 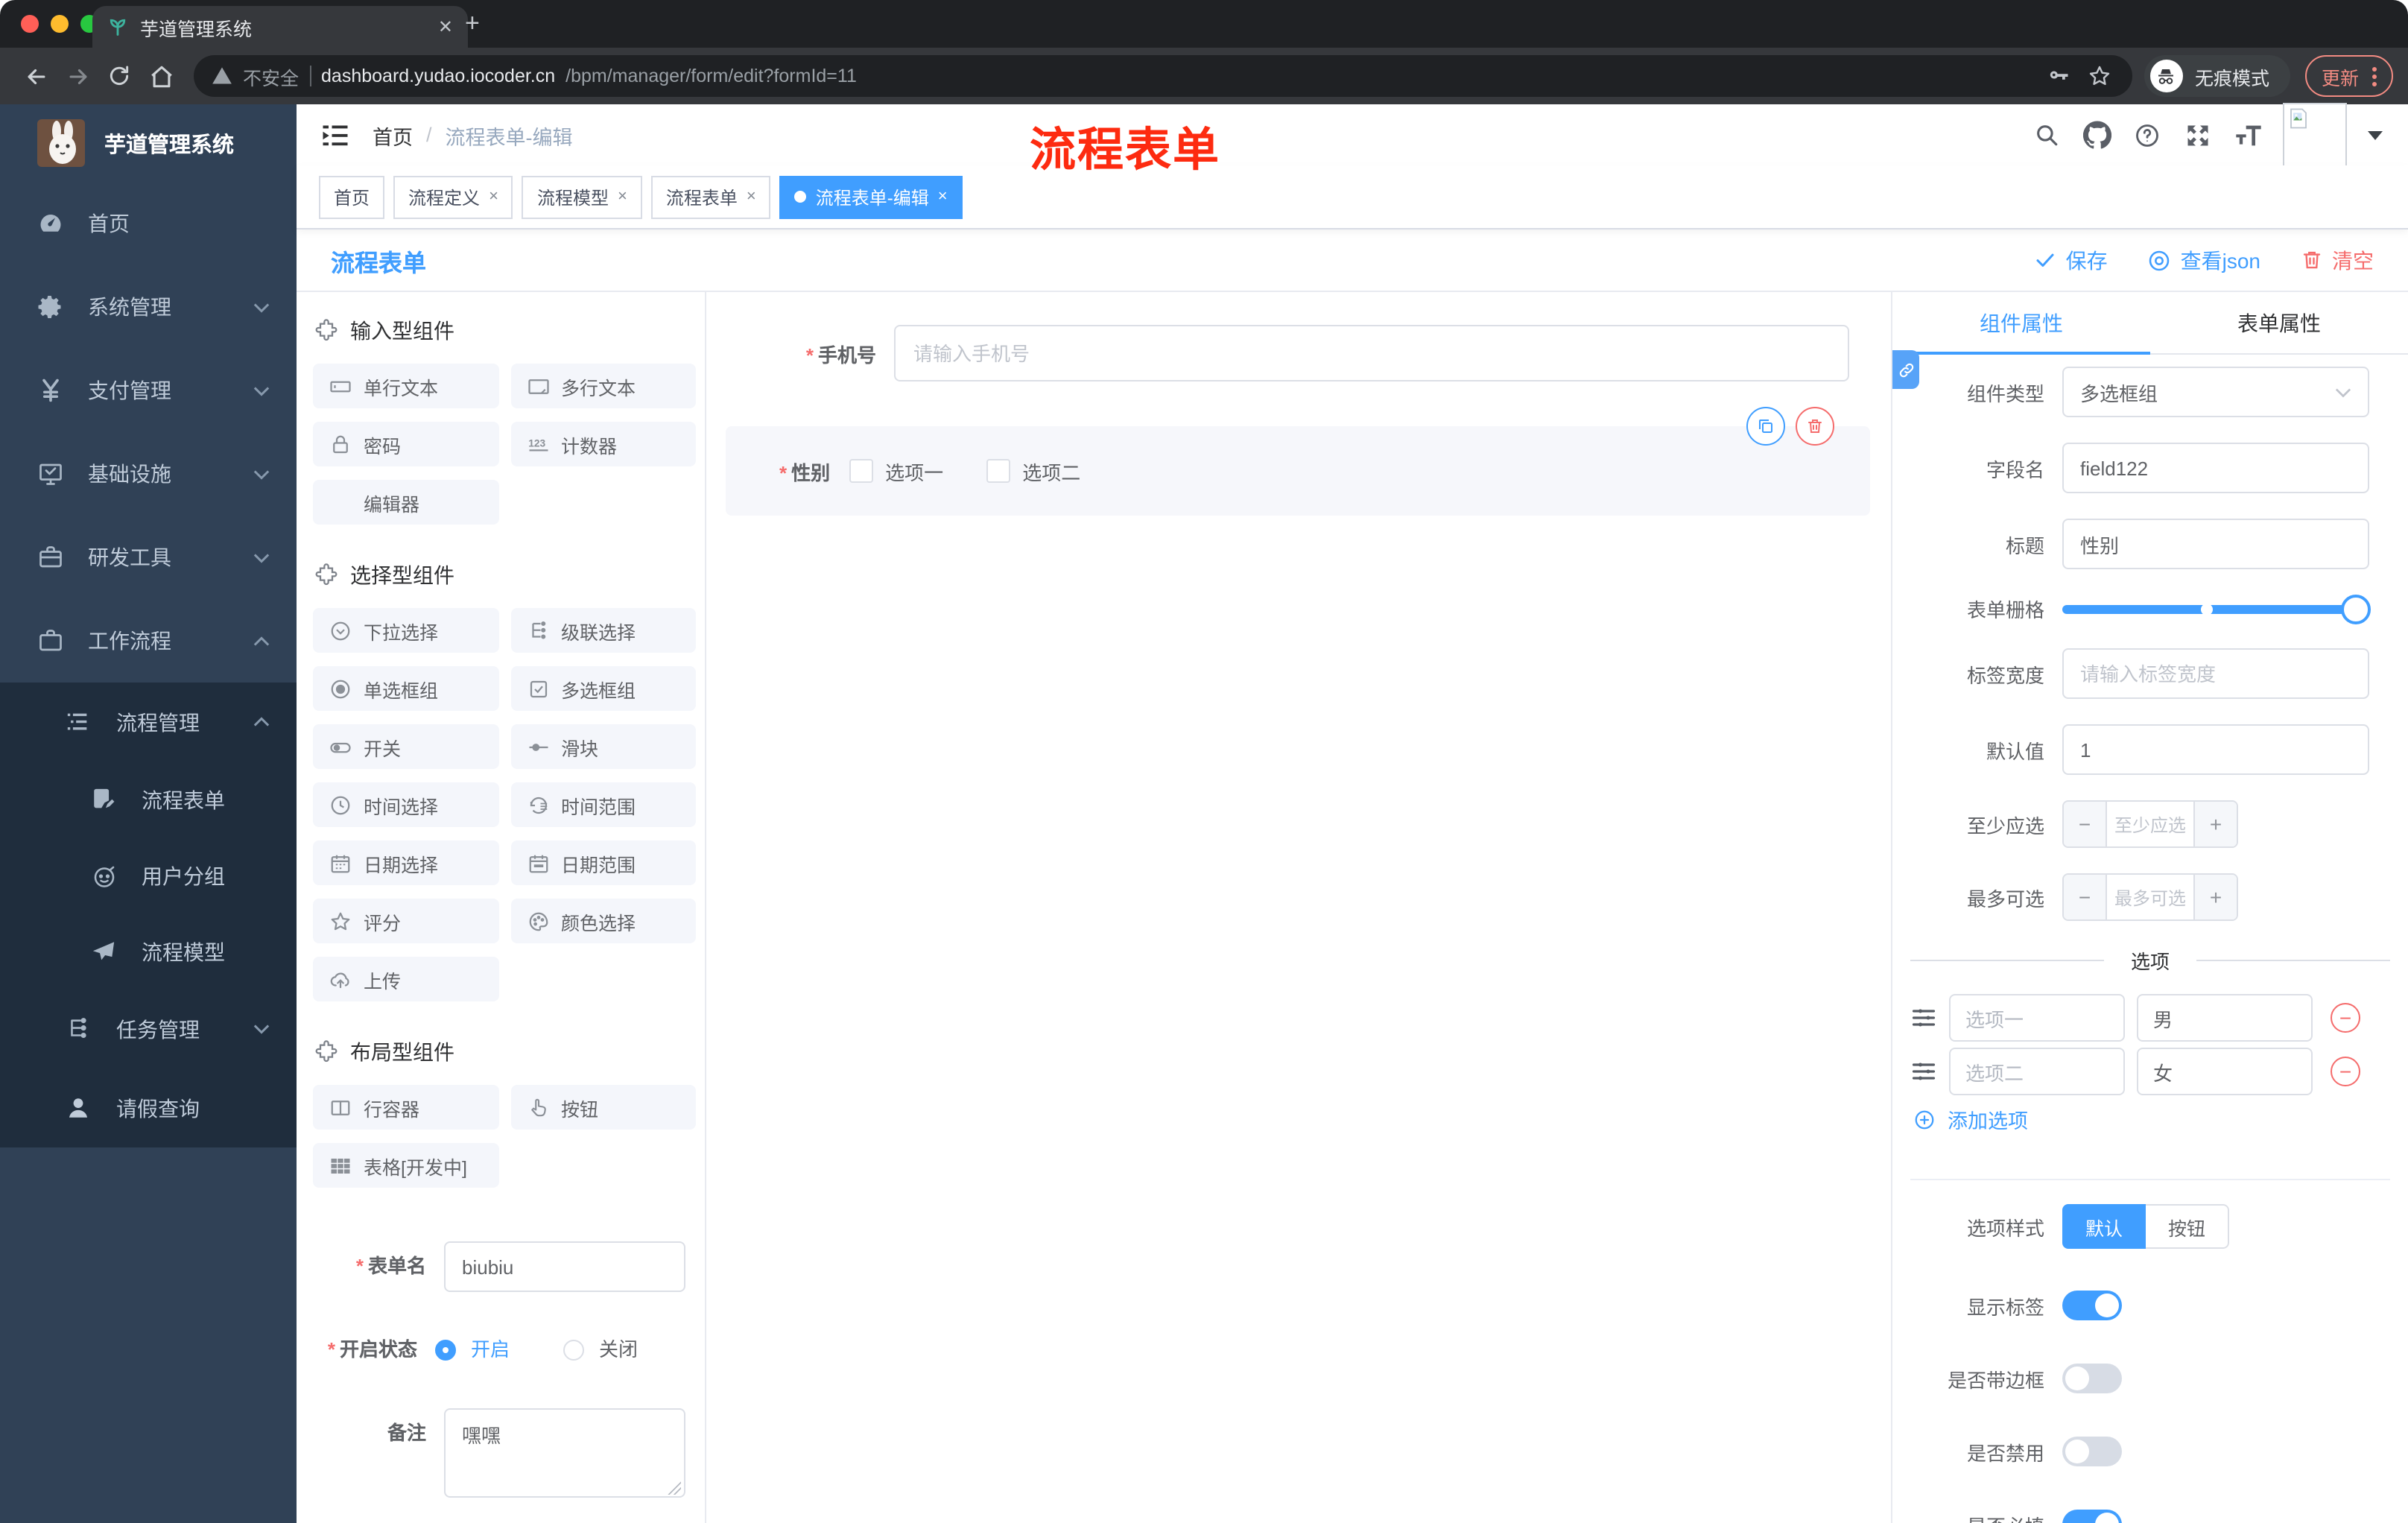 I want to click on radio-on, so click(x=445, y=1350).